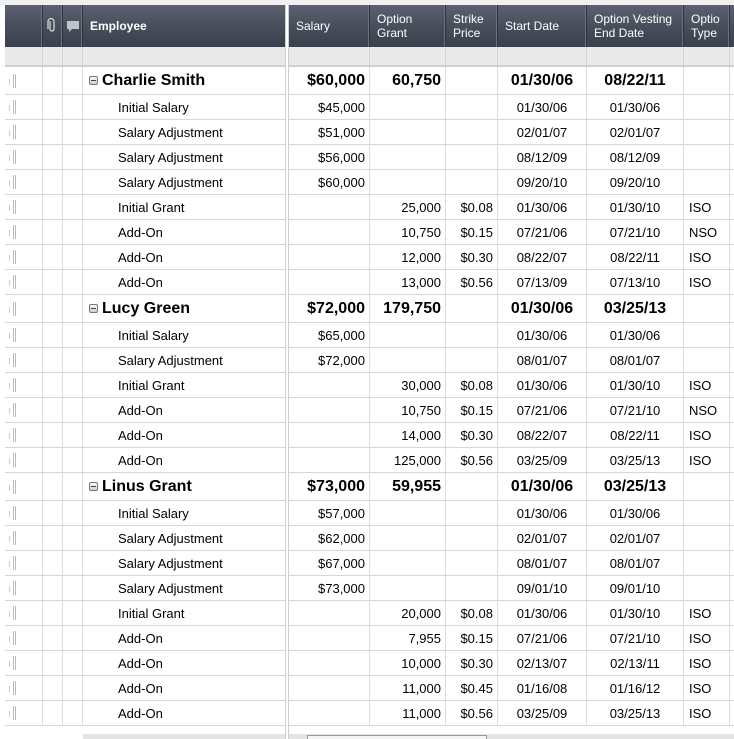 The image size is (734, 739). What do you see at coordinates (329, 513) in the screenshot?
I see `salary-cell: $57,000` at bounding box center [329, 513].